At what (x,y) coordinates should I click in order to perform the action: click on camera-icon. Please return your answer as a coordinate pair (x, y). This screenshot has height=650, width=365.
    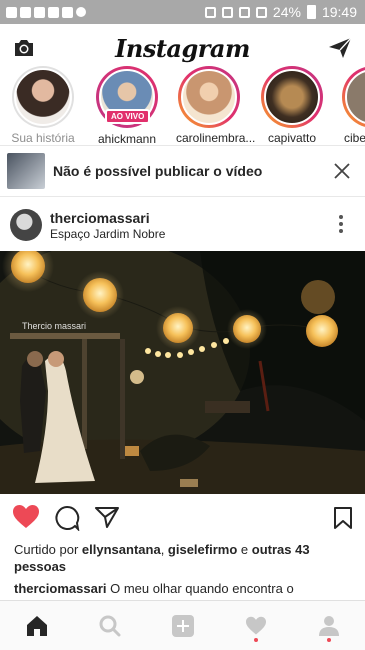
    Looking at the image, I should click on (24, 48).